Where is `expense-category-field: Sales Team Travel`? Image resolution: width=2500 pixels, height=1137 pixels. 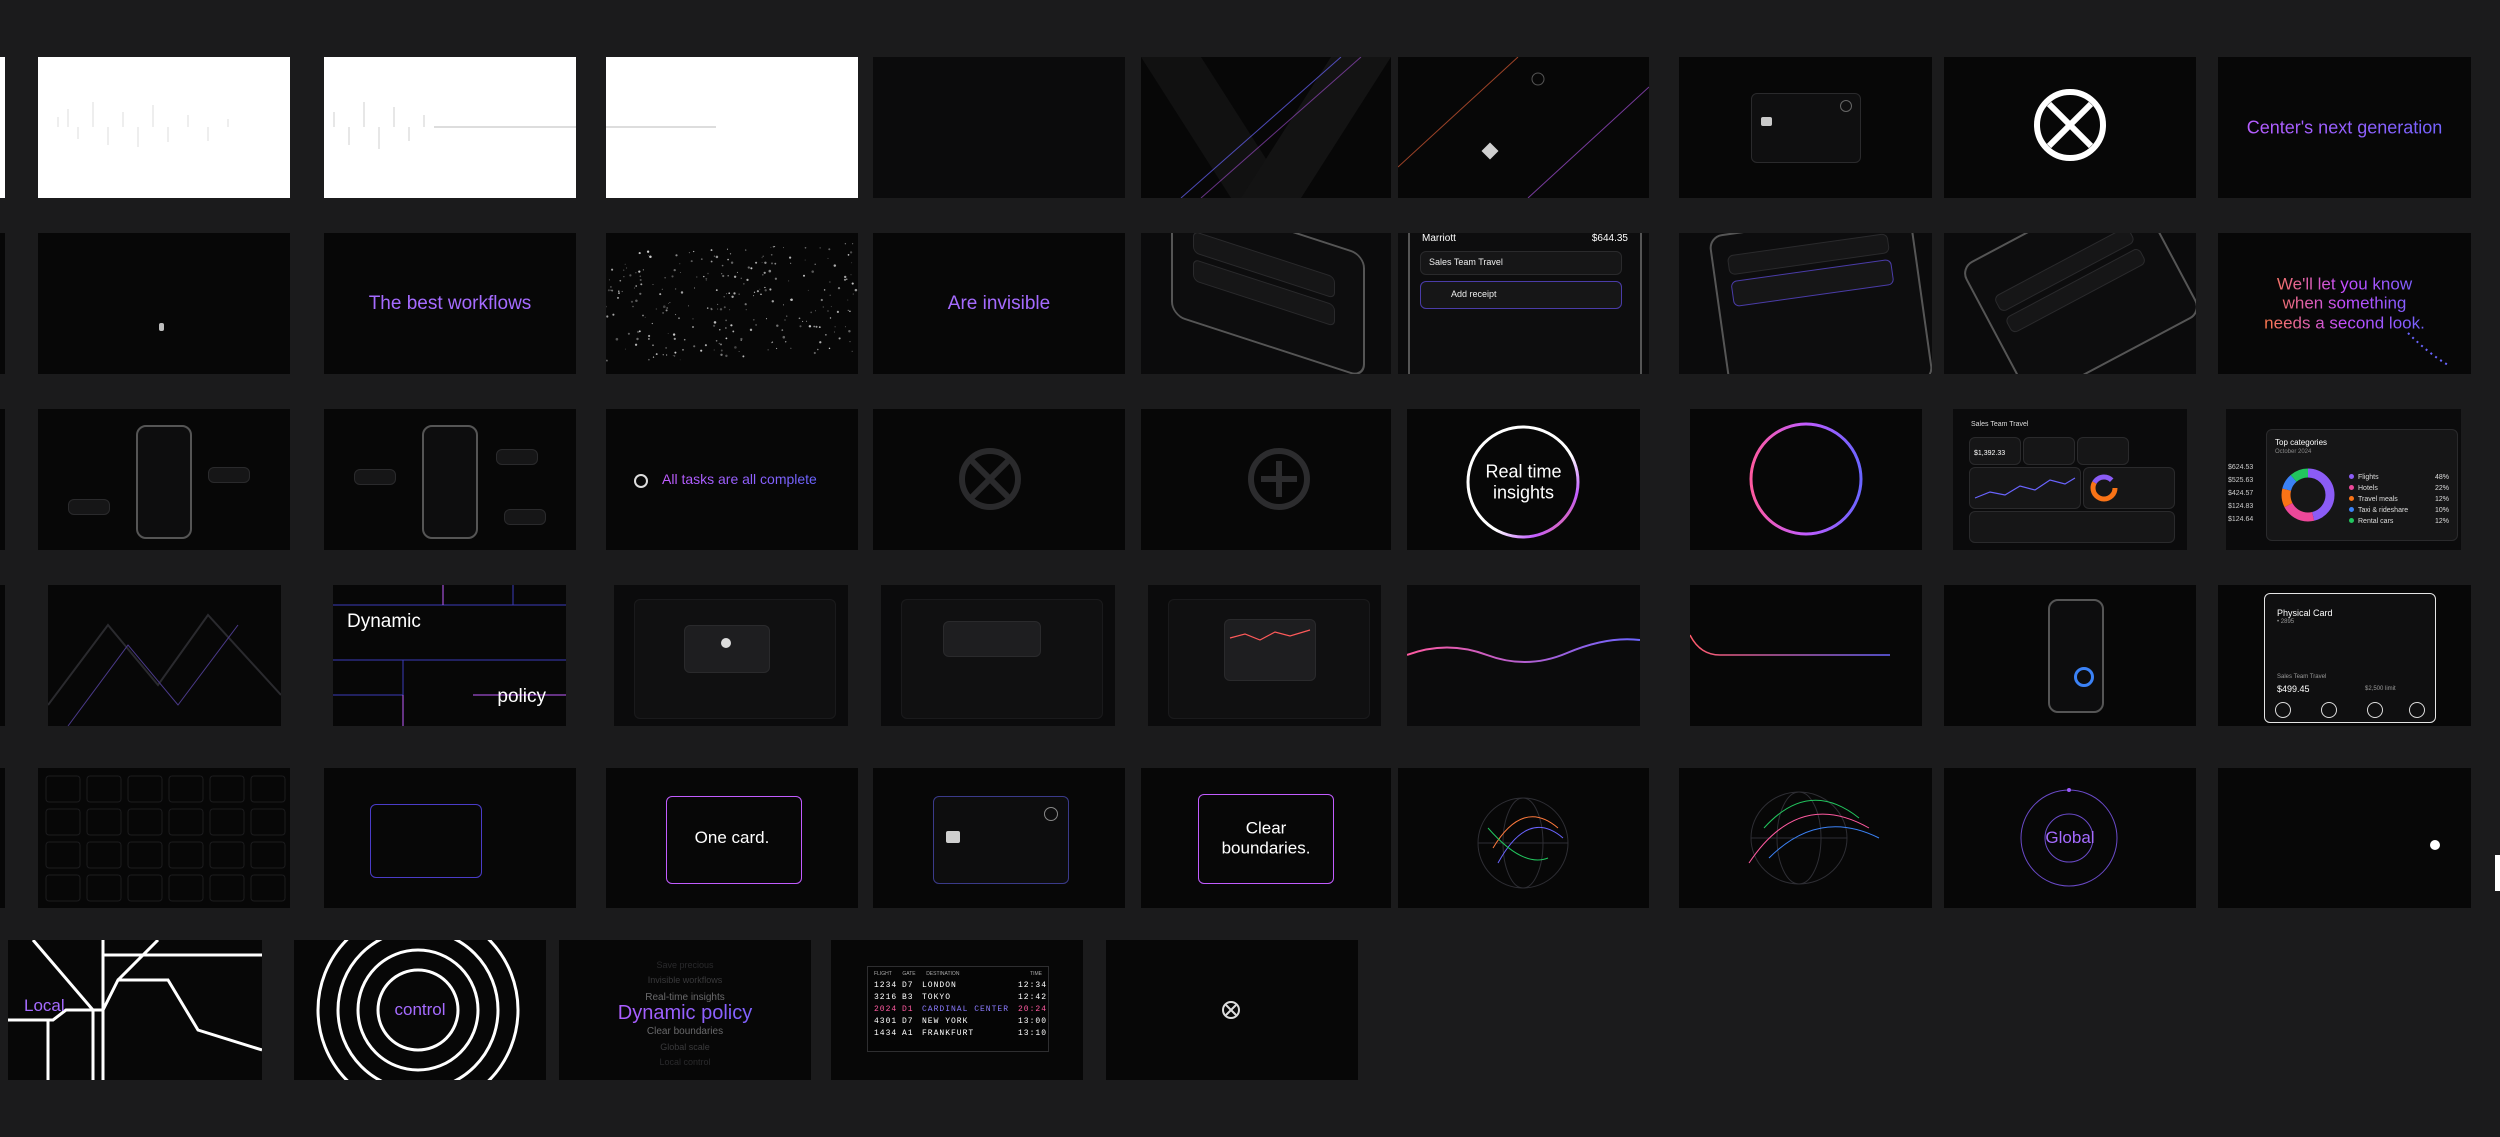
expense-category-field: Sales Team Travel is located at coordinates (1521, 263).